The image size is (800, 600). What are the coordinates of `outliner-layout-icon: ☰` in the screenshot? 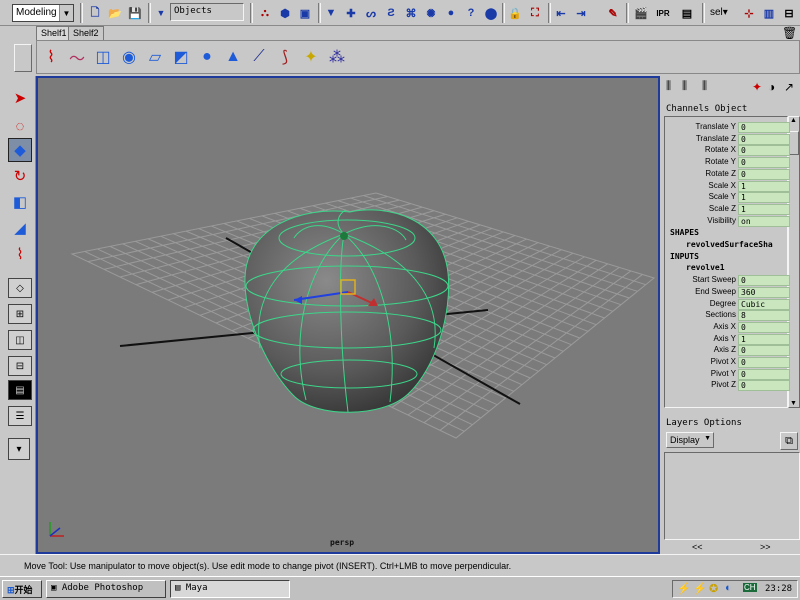 It's located at (20, 416).